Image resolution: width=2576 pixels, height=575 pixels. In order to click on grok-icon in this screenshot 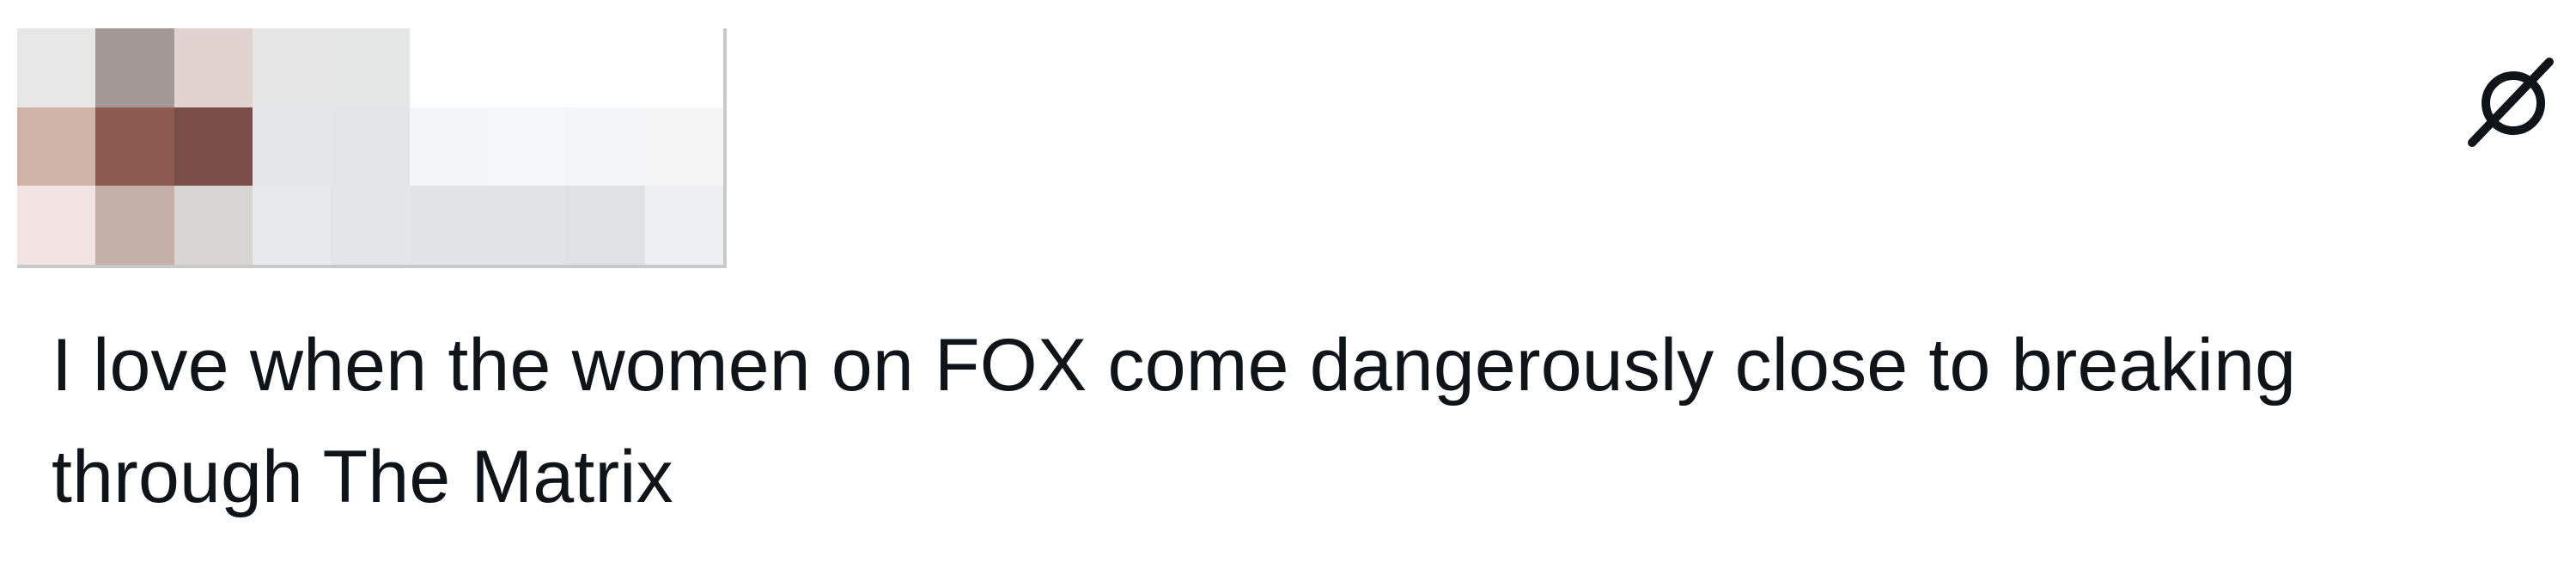, I will do `click(2510, 101)`.